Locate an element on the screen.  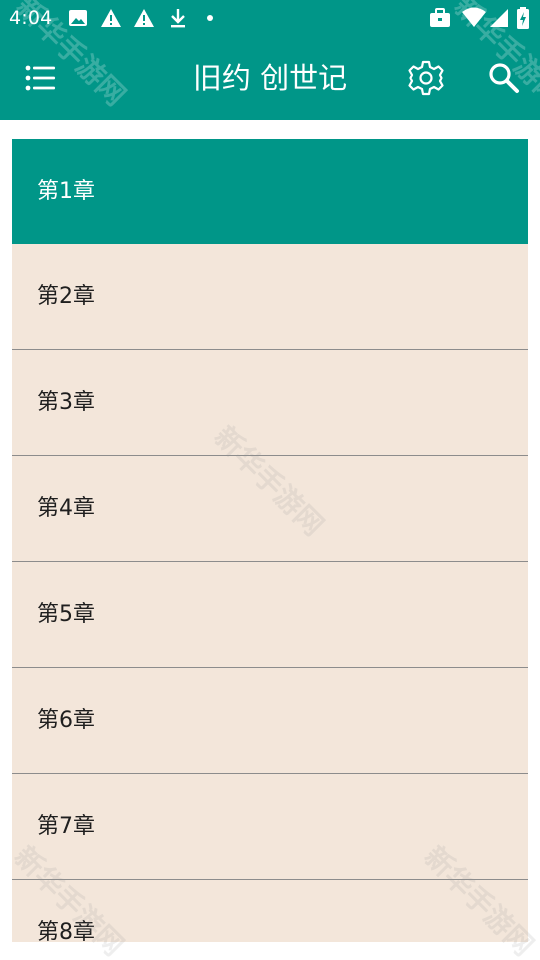
app-bar: 旧约 创世记 is located at coordinates (270, 78).